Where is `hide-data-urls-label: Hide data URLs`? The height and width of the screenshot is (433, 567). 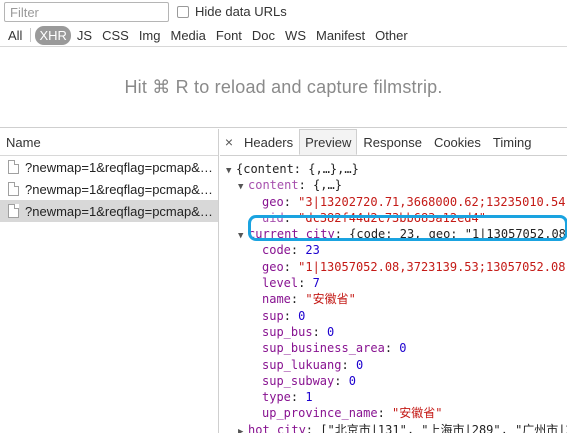 hide-data-urls-label: Hide data URLs is located at coordinates (241, 11).